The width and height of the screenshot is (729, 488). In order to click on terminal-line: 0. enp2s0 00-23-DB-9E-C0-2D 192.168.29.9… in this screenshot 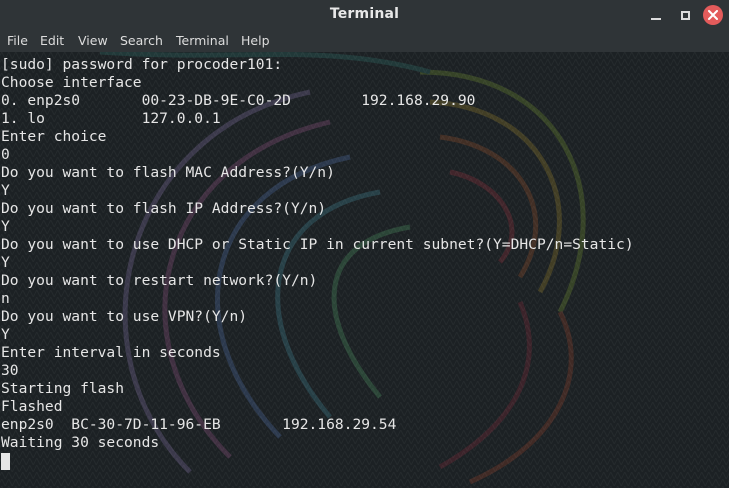, I will do `click(238, 100)`.